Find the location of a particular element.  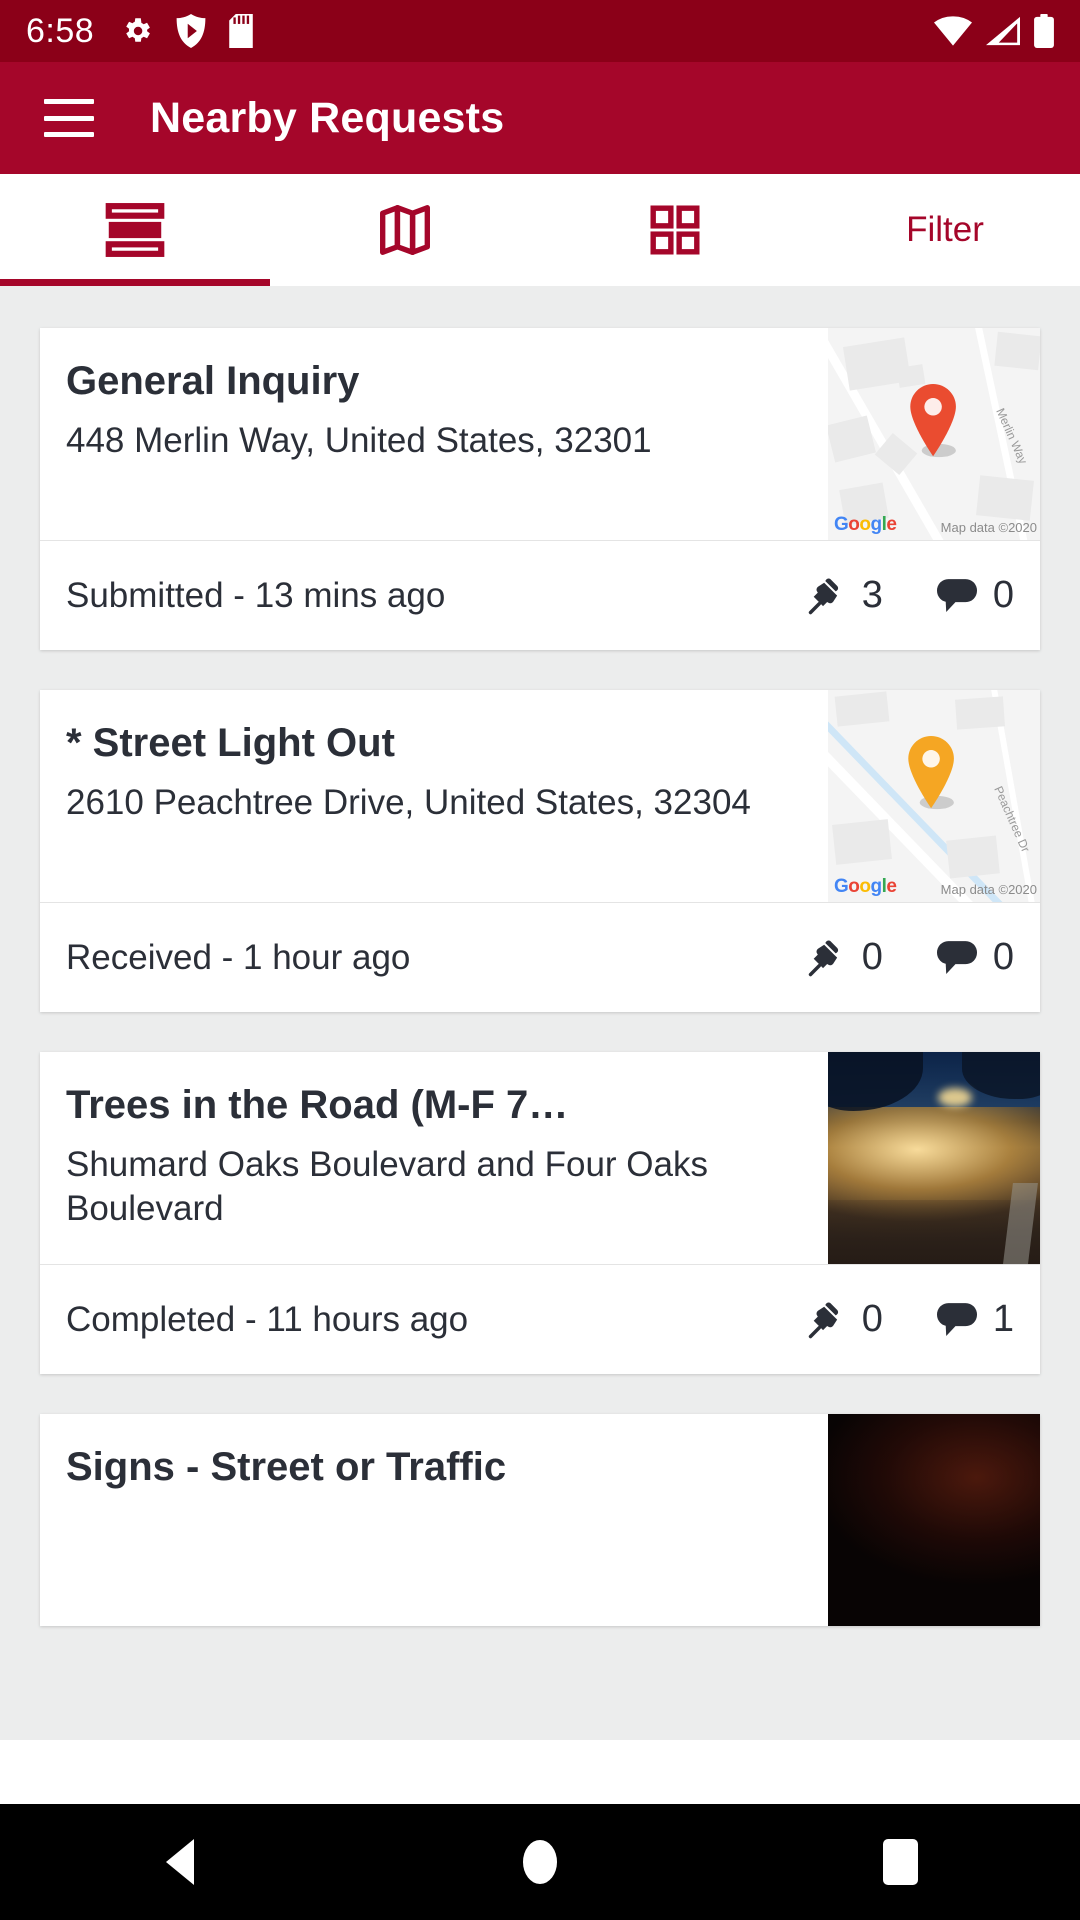

map-view-icon is located at coordinates (405, 230).